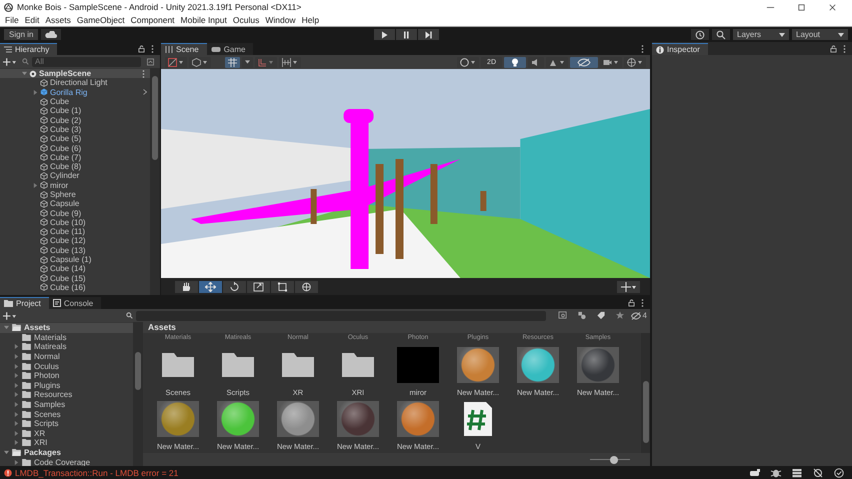 This screenshot has width=852, height=479. What do you see at coordinates (75, 241) in the screenshot?
I see `hierarchy-item: Cube (12)` at bounding box center [75, 241].